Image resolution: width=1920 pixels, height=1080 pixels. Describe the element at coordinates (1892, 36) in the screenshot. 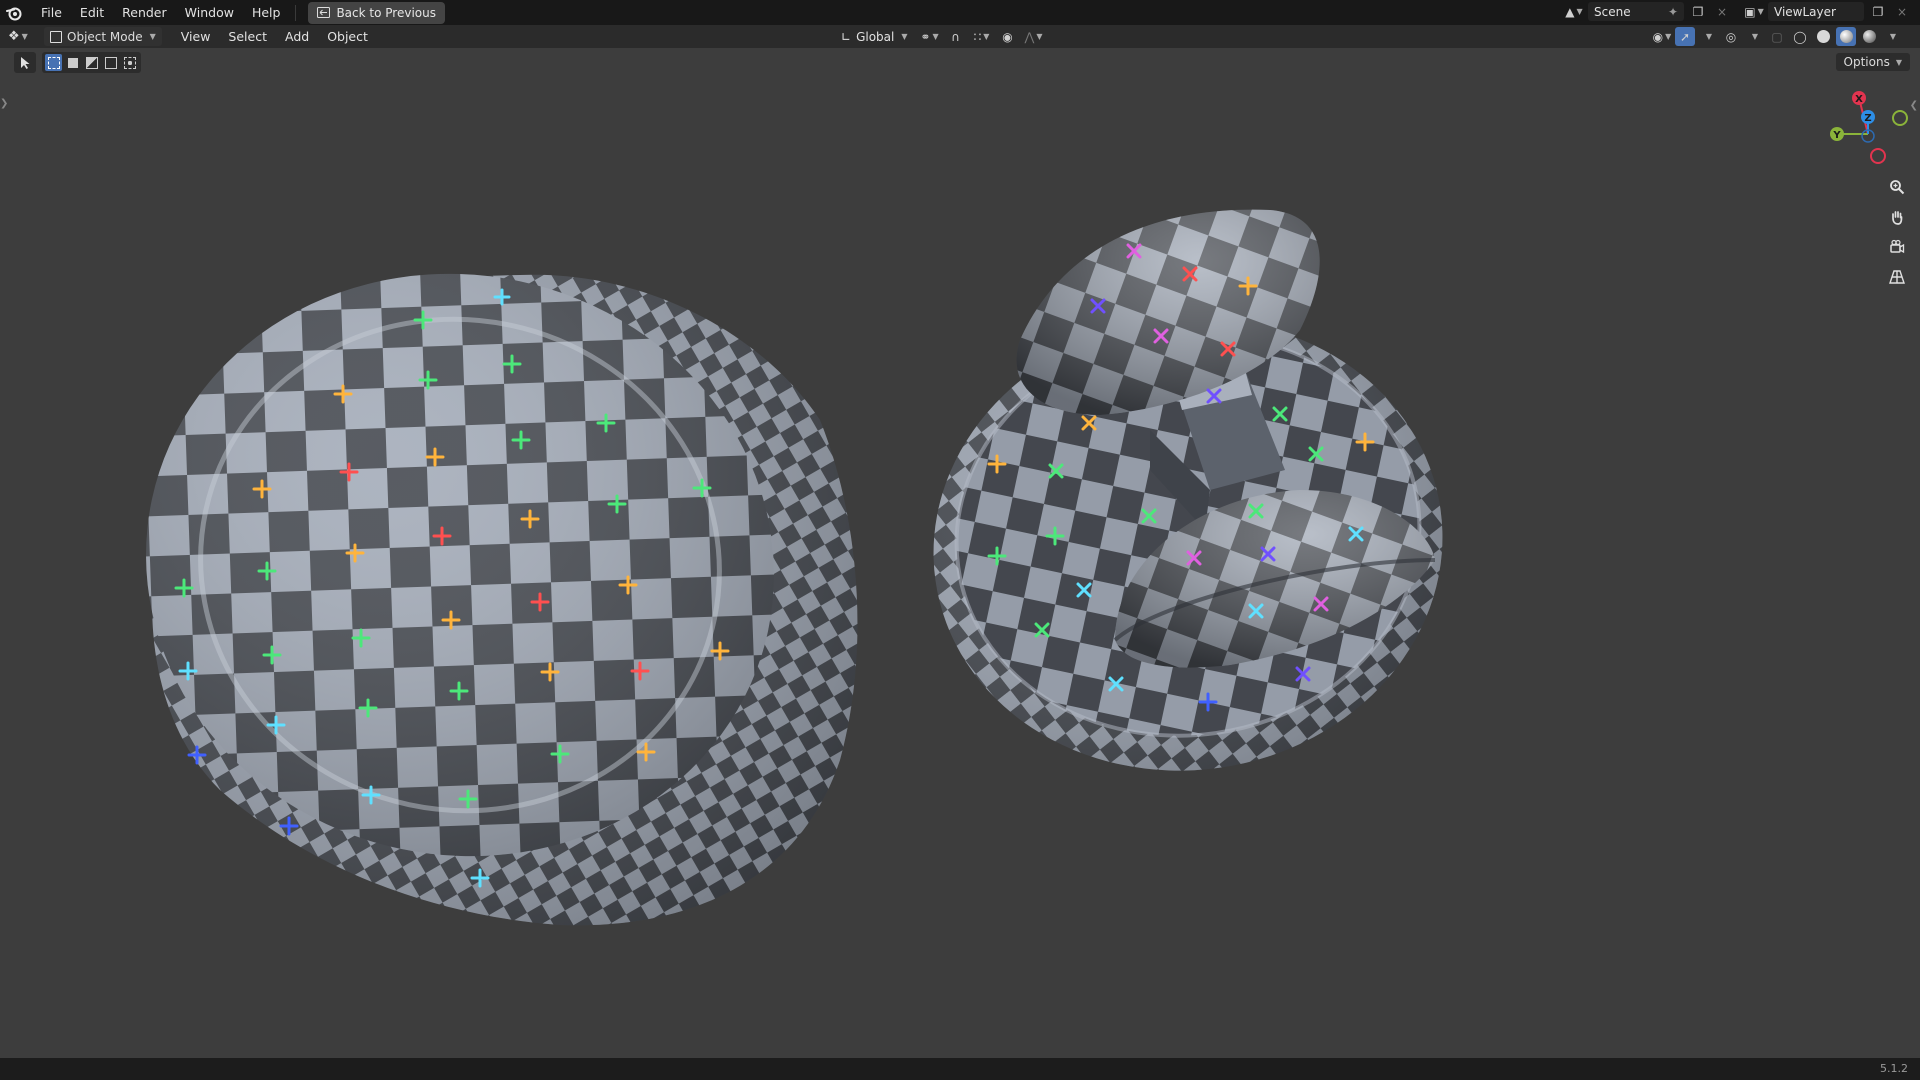

I see `shading-options-dropdown: ▼` at that location.